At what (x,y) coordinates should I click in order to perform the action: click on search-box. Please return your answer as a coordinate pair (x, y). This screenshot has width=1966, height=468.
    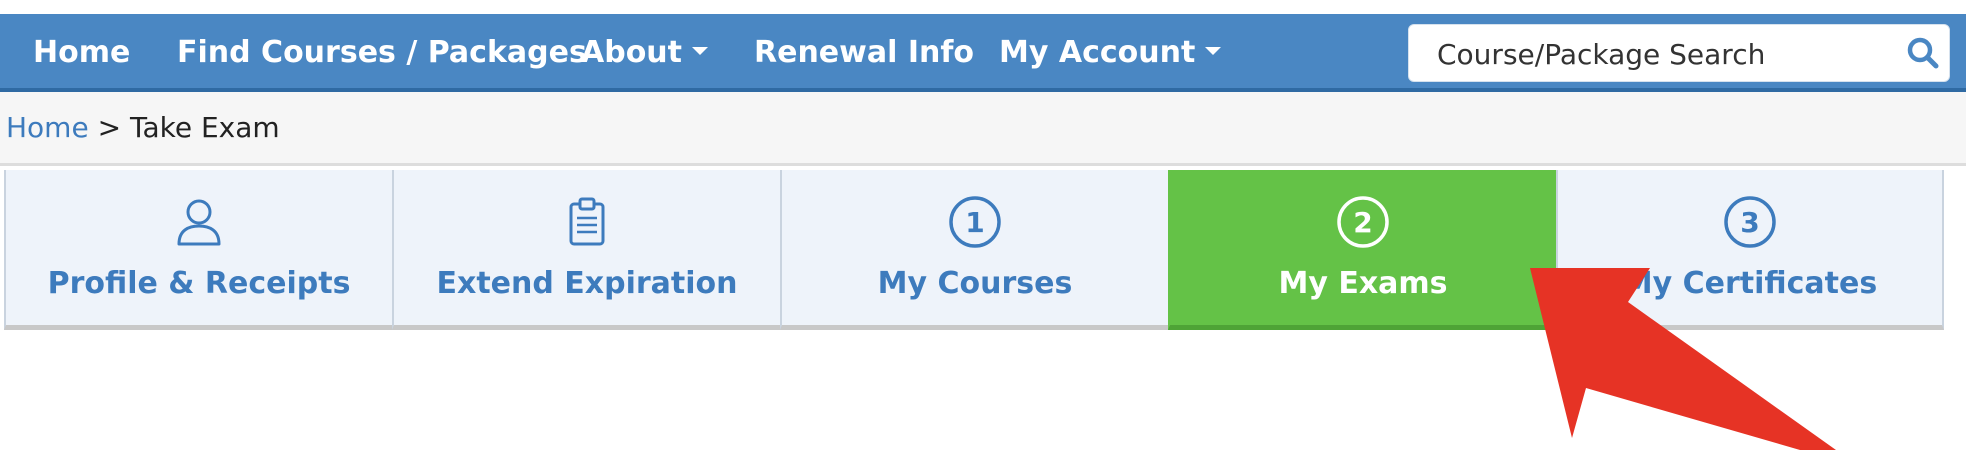
    Looking at the image, I should click on (1679, 53).